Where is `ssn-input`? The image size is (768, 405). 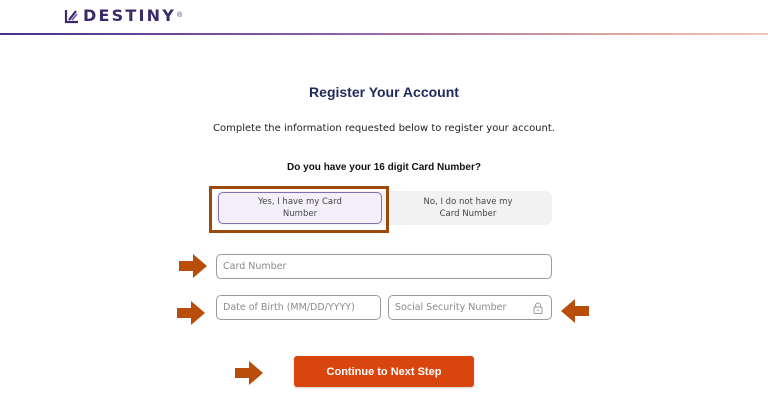 ssn-input is located at coordinates (462, 307).